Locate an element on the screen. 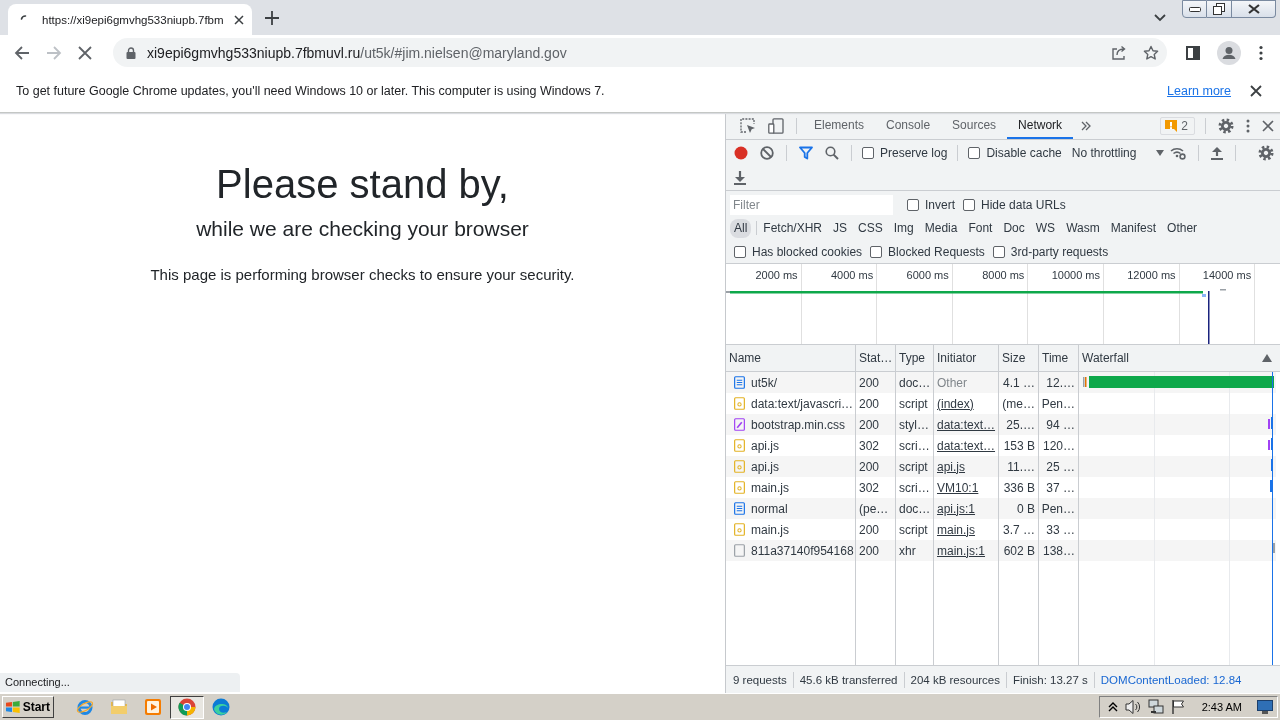 The image size is (1280, 720). avatar-icon is located at coordinates (1229, 52).